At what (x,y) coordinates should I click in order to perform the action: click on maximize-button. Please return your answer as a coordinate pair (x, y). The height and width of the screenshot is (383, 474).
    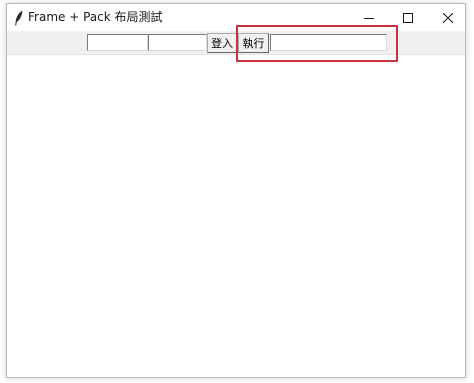
    Looking at the image, I should click on (408, 17).